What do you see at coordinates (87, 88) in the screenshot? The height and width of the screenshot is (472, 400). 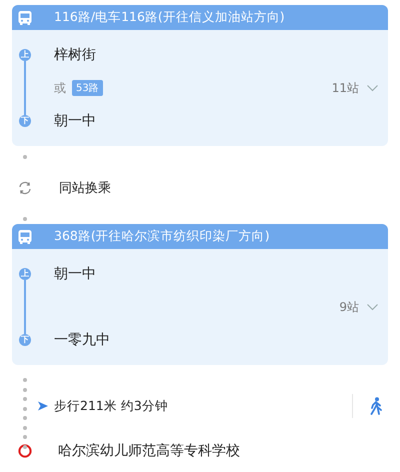 I see `alt-route-tag: 53路` at bounding box center [87, 88].